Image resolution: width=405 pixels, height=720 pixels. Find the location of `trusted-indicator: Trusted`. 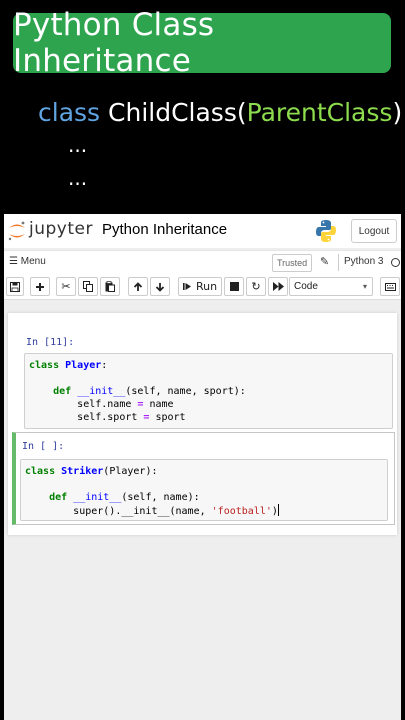

trusted-indicator: Trusted is located at coordinates (292, 263).